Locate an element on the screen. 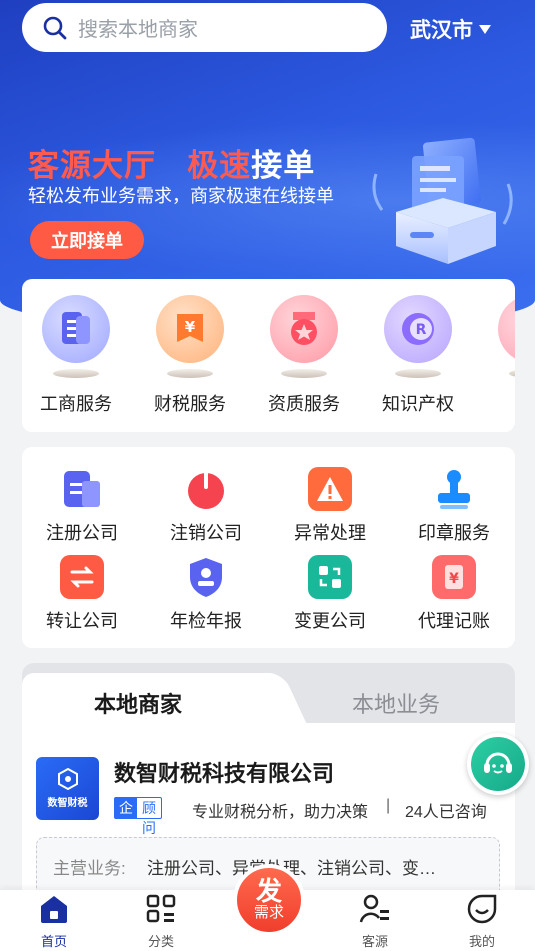 This screenshot has width=535, height=951. grid-item-bookkeeping: ¥ 代理记账 is located at coordinates (454, 594).